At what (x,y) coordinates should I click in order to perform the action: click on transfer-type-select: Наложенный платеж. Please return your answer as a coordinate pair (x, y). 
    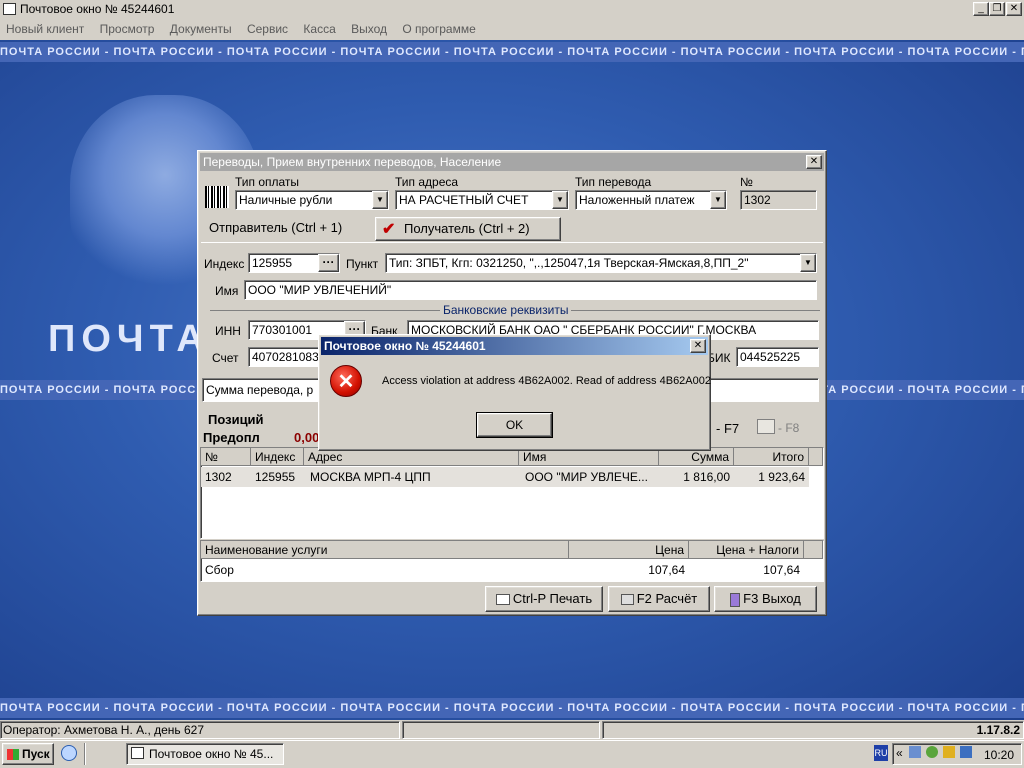
    Looking at the image, I should click on (651, 200).